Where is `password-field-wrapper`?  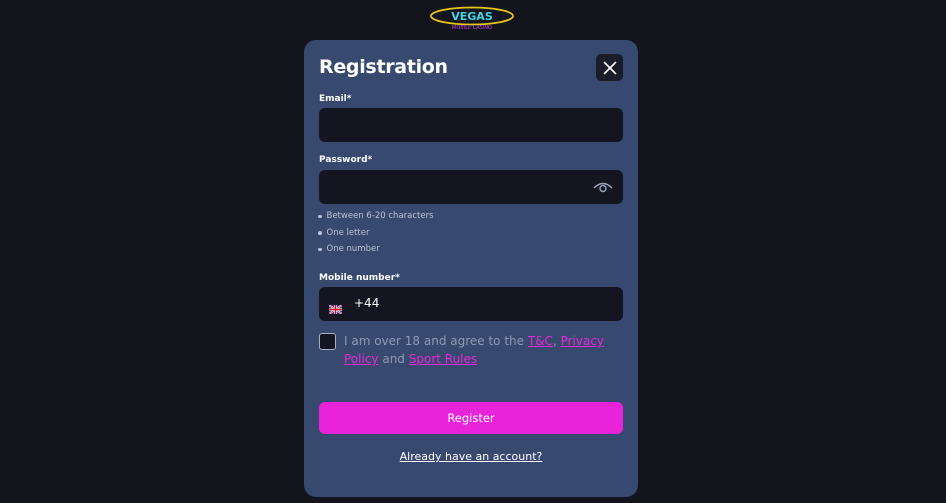 password-field-wrapper is located at coordinates (471, 187).